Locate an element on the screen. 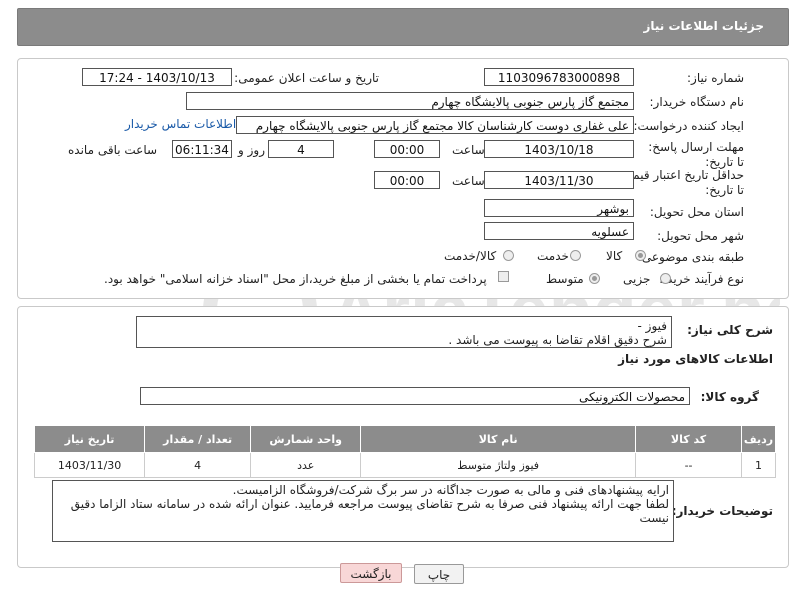 The height and width of the screenshot is (598, 789). price-valid-time-label: ساعت is located at coordinates (468, 181).